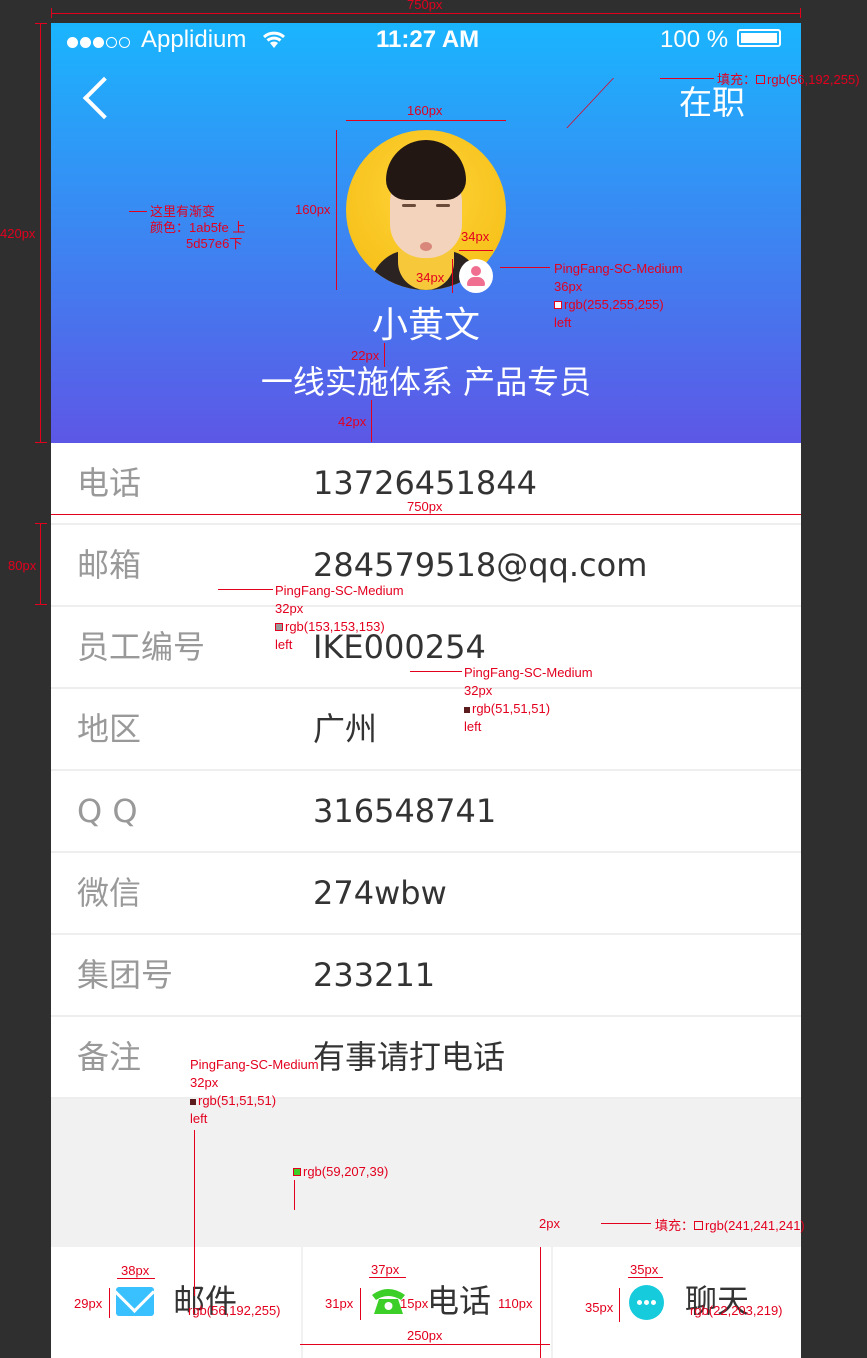 This screenshot has width=867, height=1358. Describe the element at coordinates (507, 709) in the screenshot. I see `annotation-value-color: rgb(51,51,51)` at that location.